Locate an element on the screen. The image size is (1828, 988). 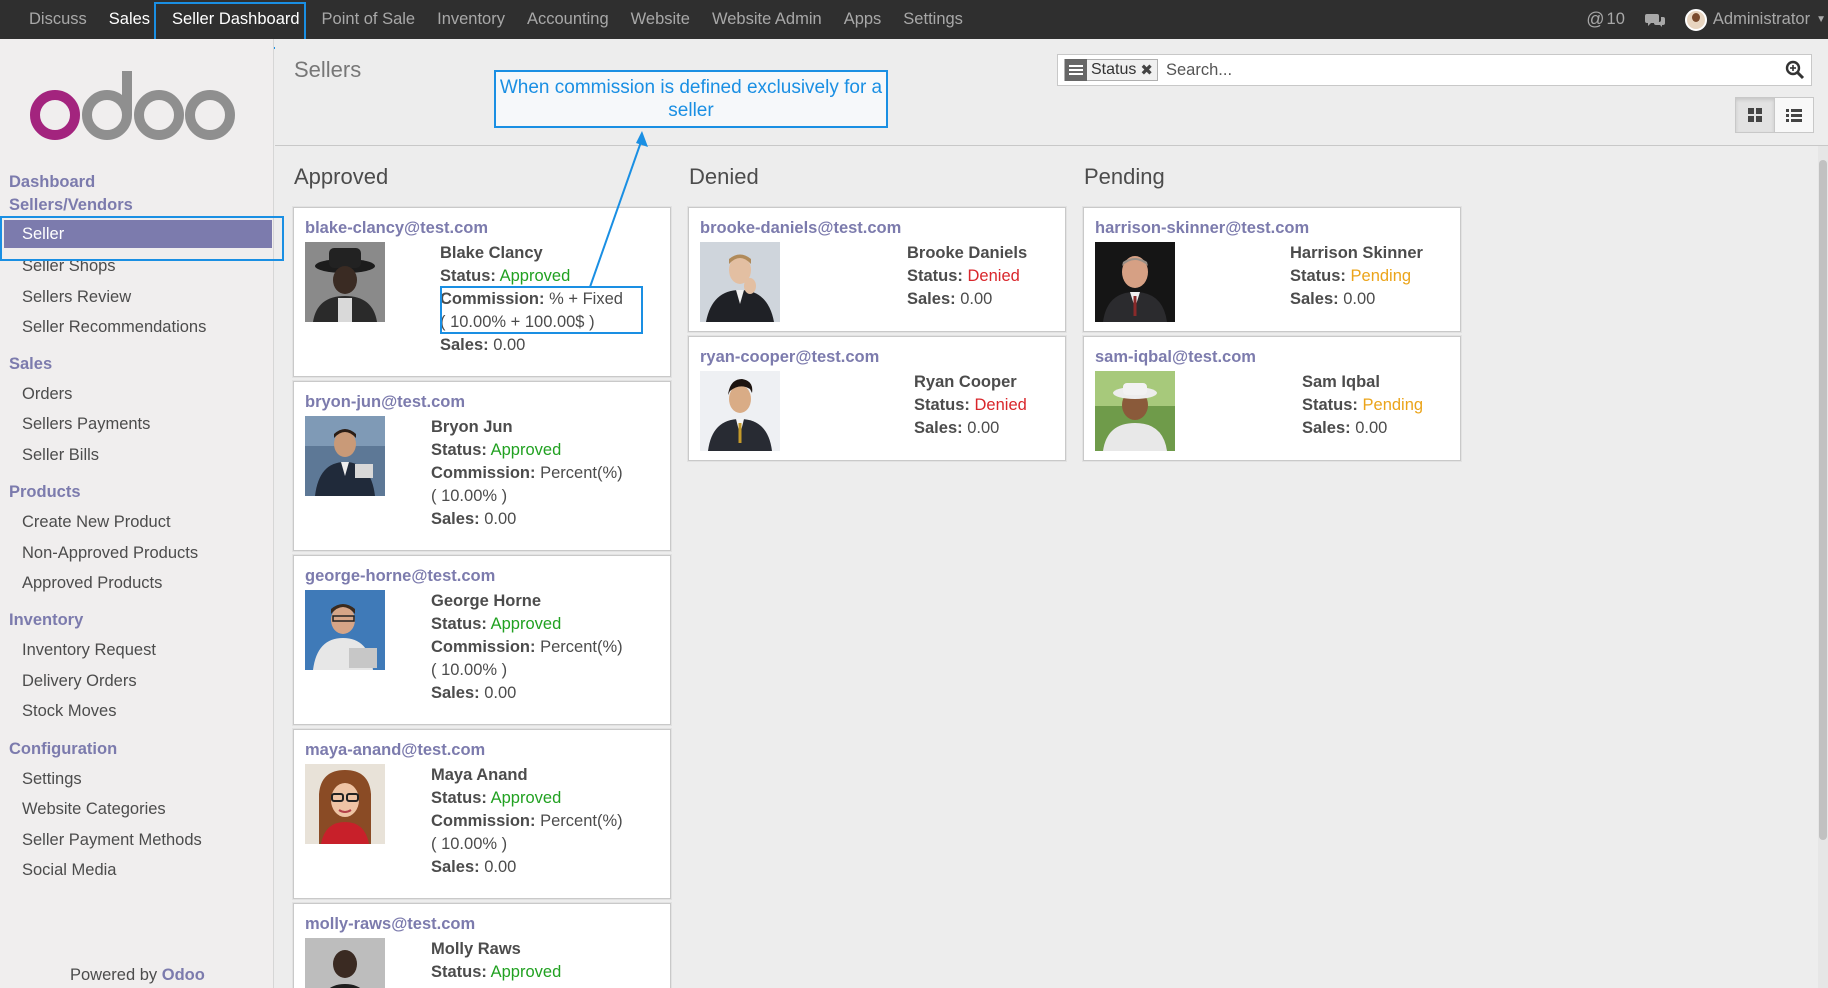
seller-email: sam-iqbal@test.com is located at coordinates (1175, 357).